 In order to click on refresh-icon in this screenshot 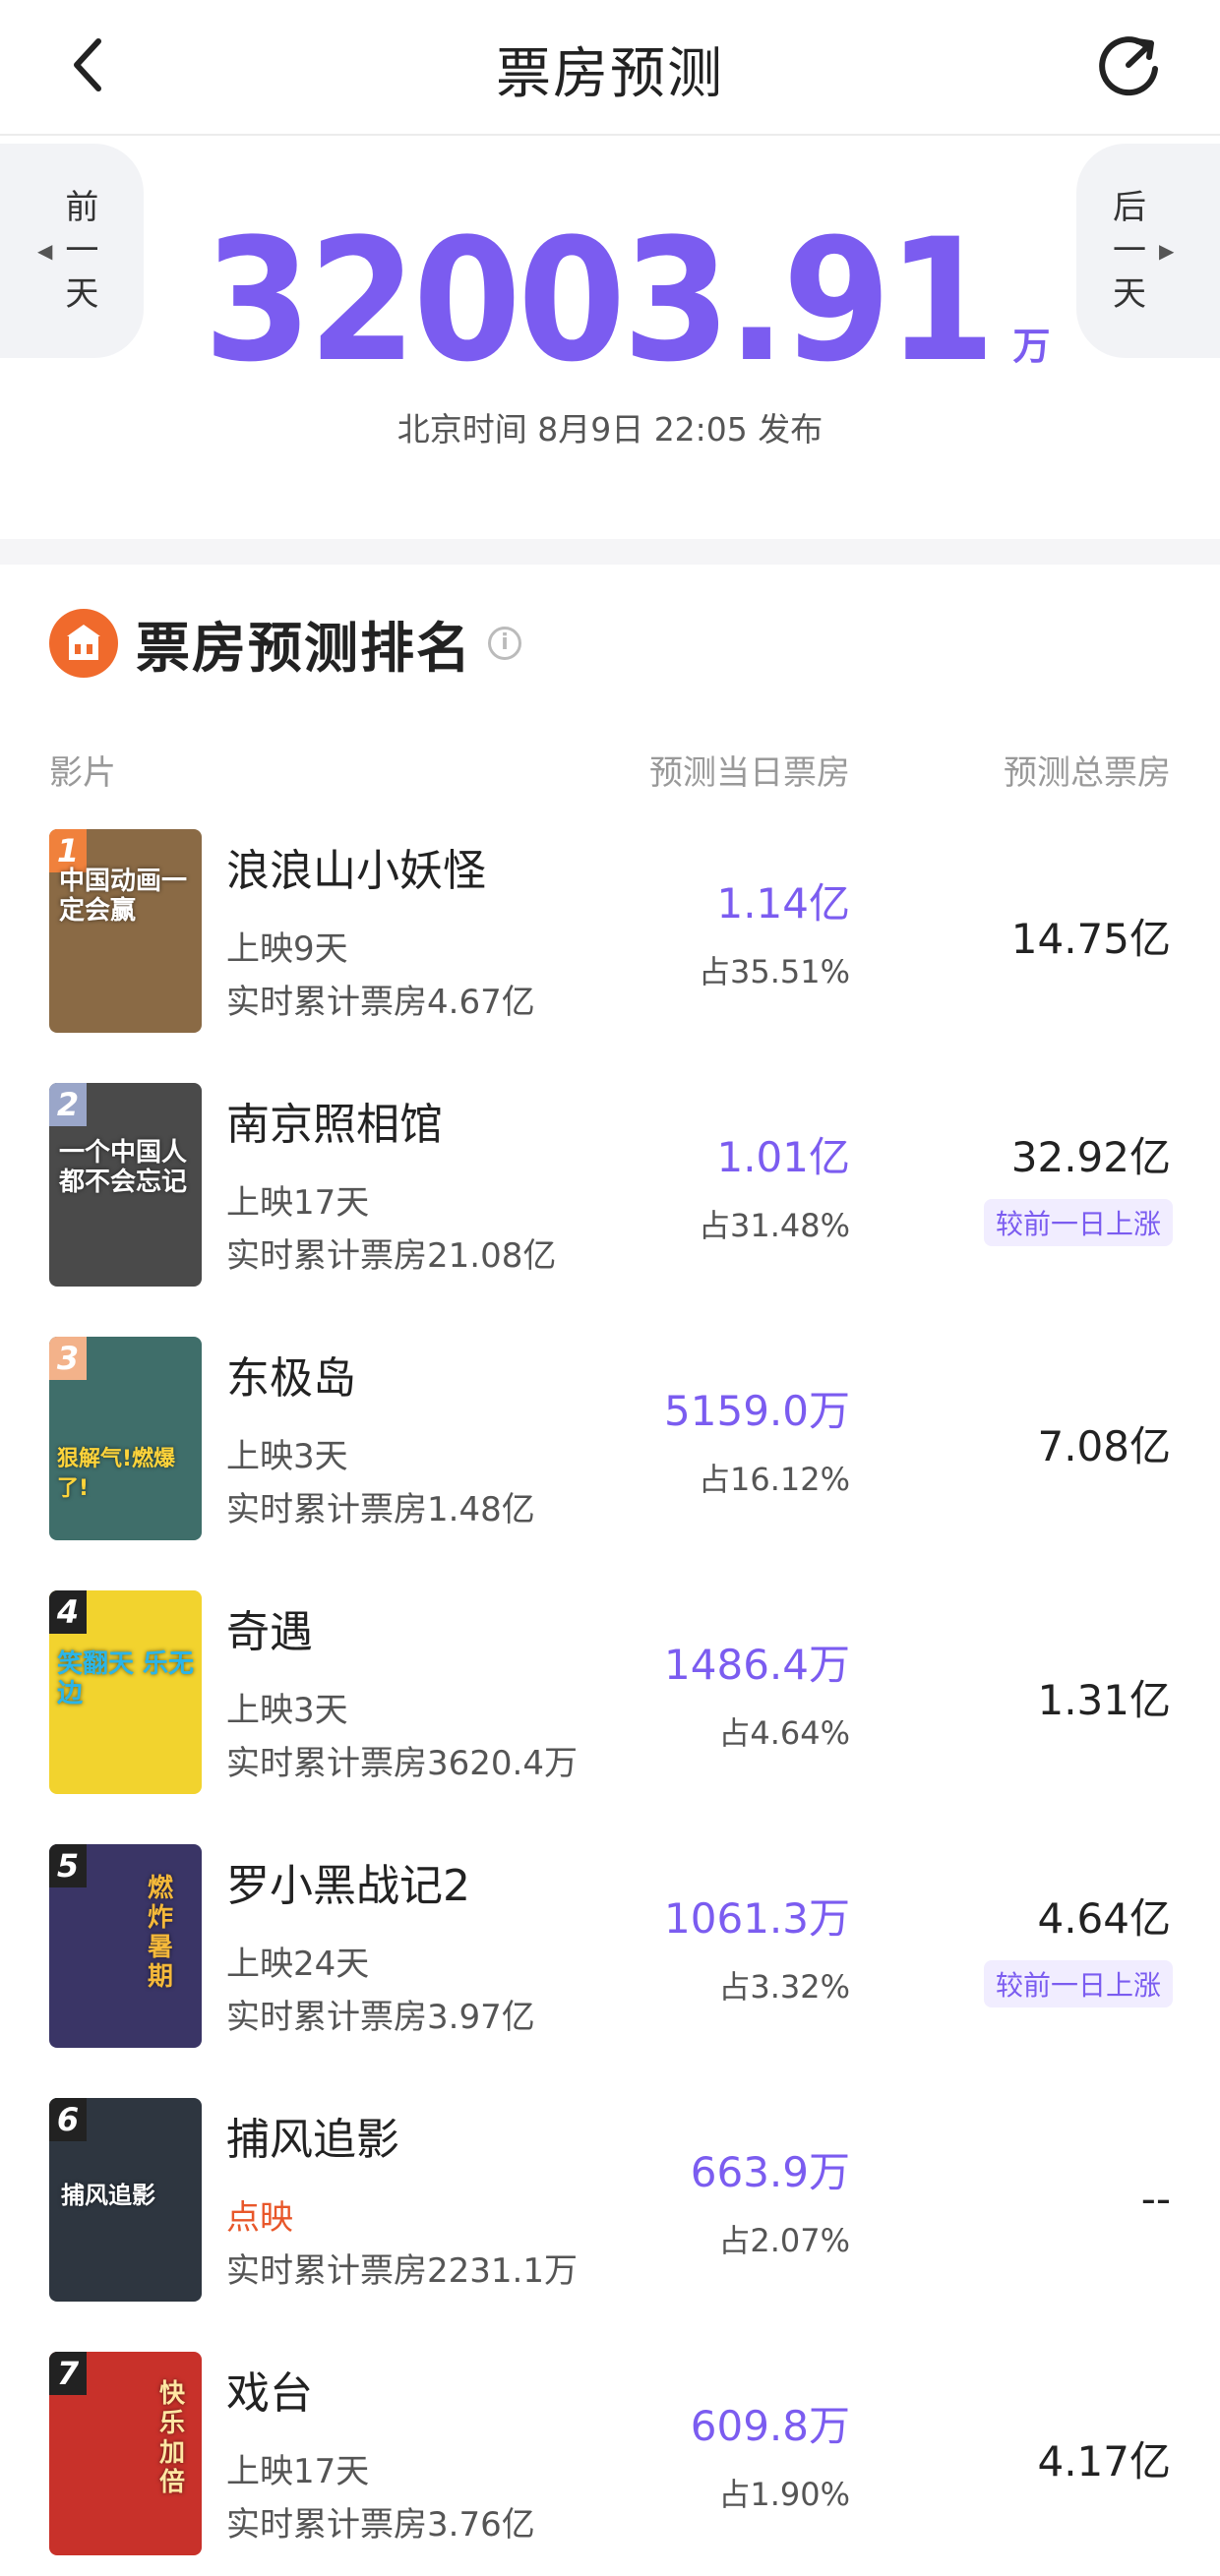, I will do `click(1128, 66)`.